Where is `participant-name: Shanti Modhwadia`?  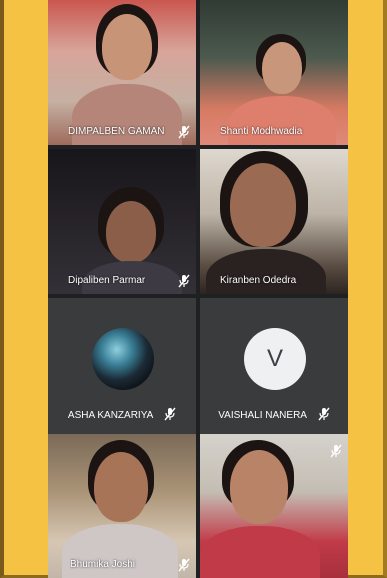
participant-name: Shanti Modhwadia is located at coordinates (261, 131).